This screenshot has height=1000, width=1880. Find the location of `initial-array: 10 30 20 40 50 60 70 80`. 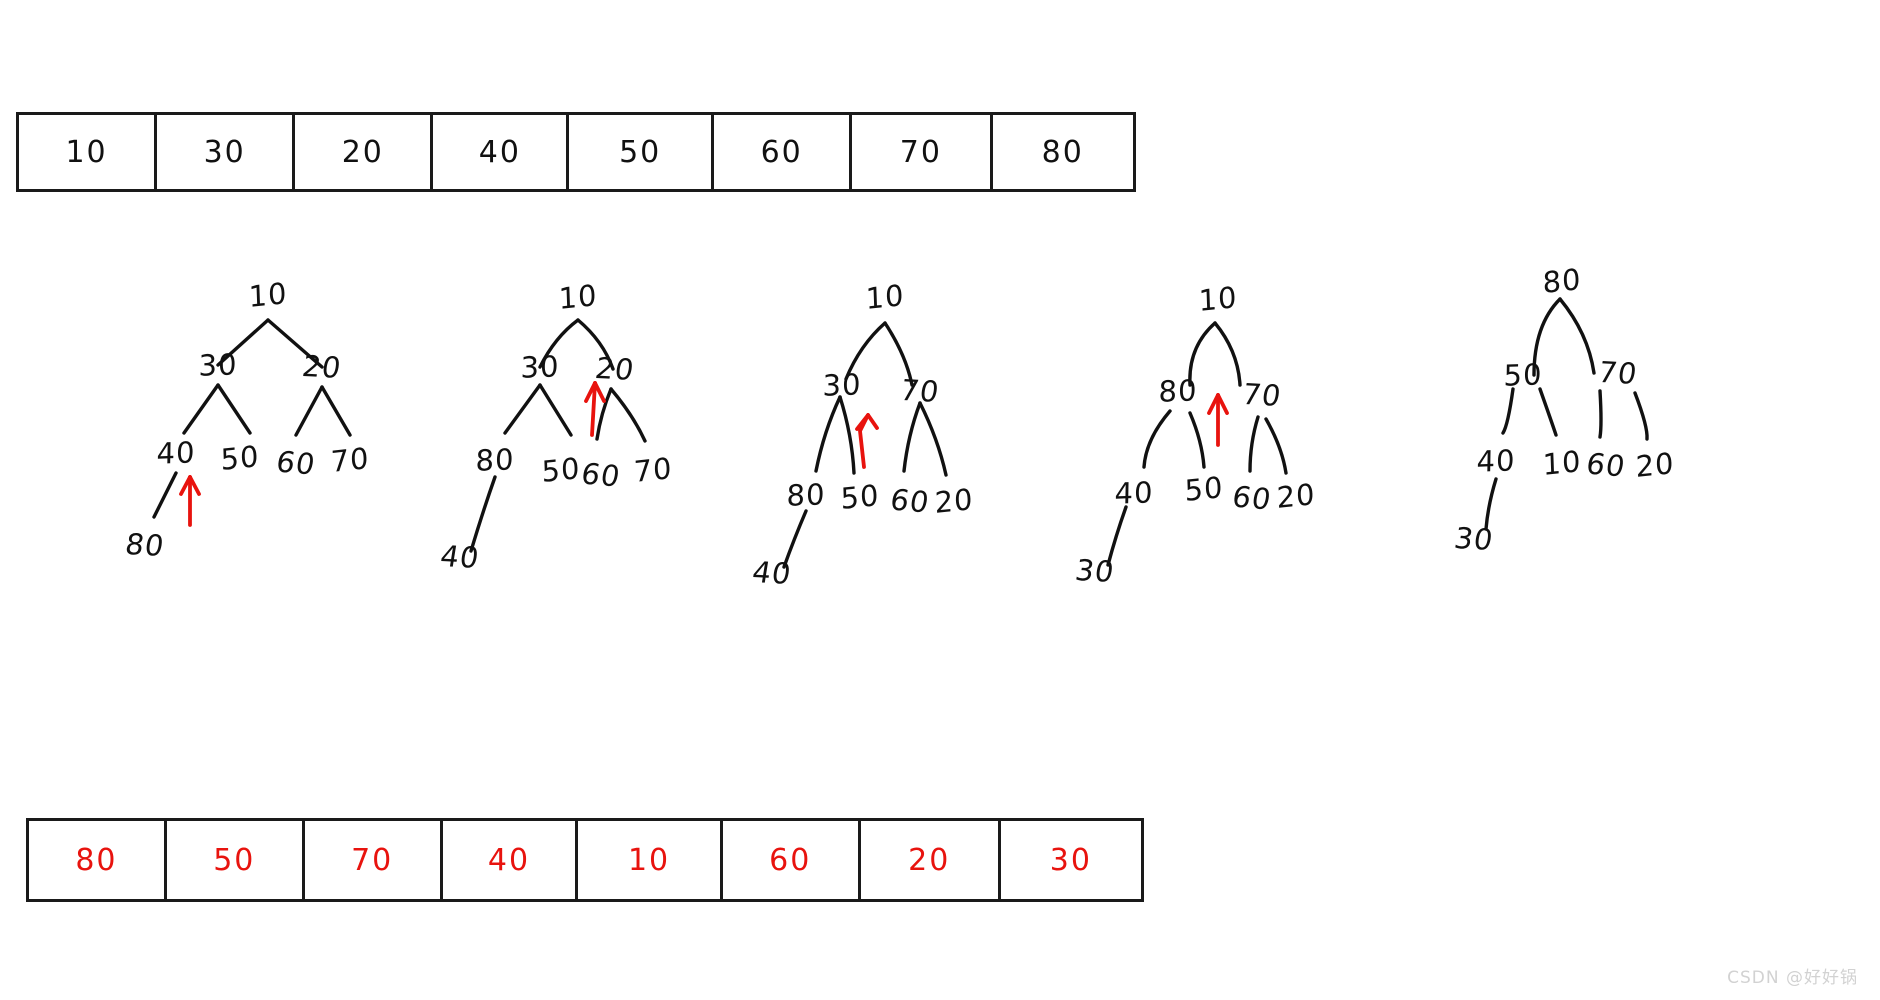

initial-array: 10 30 20 40 50 60 70 80 is located at coordinates (576, 152).